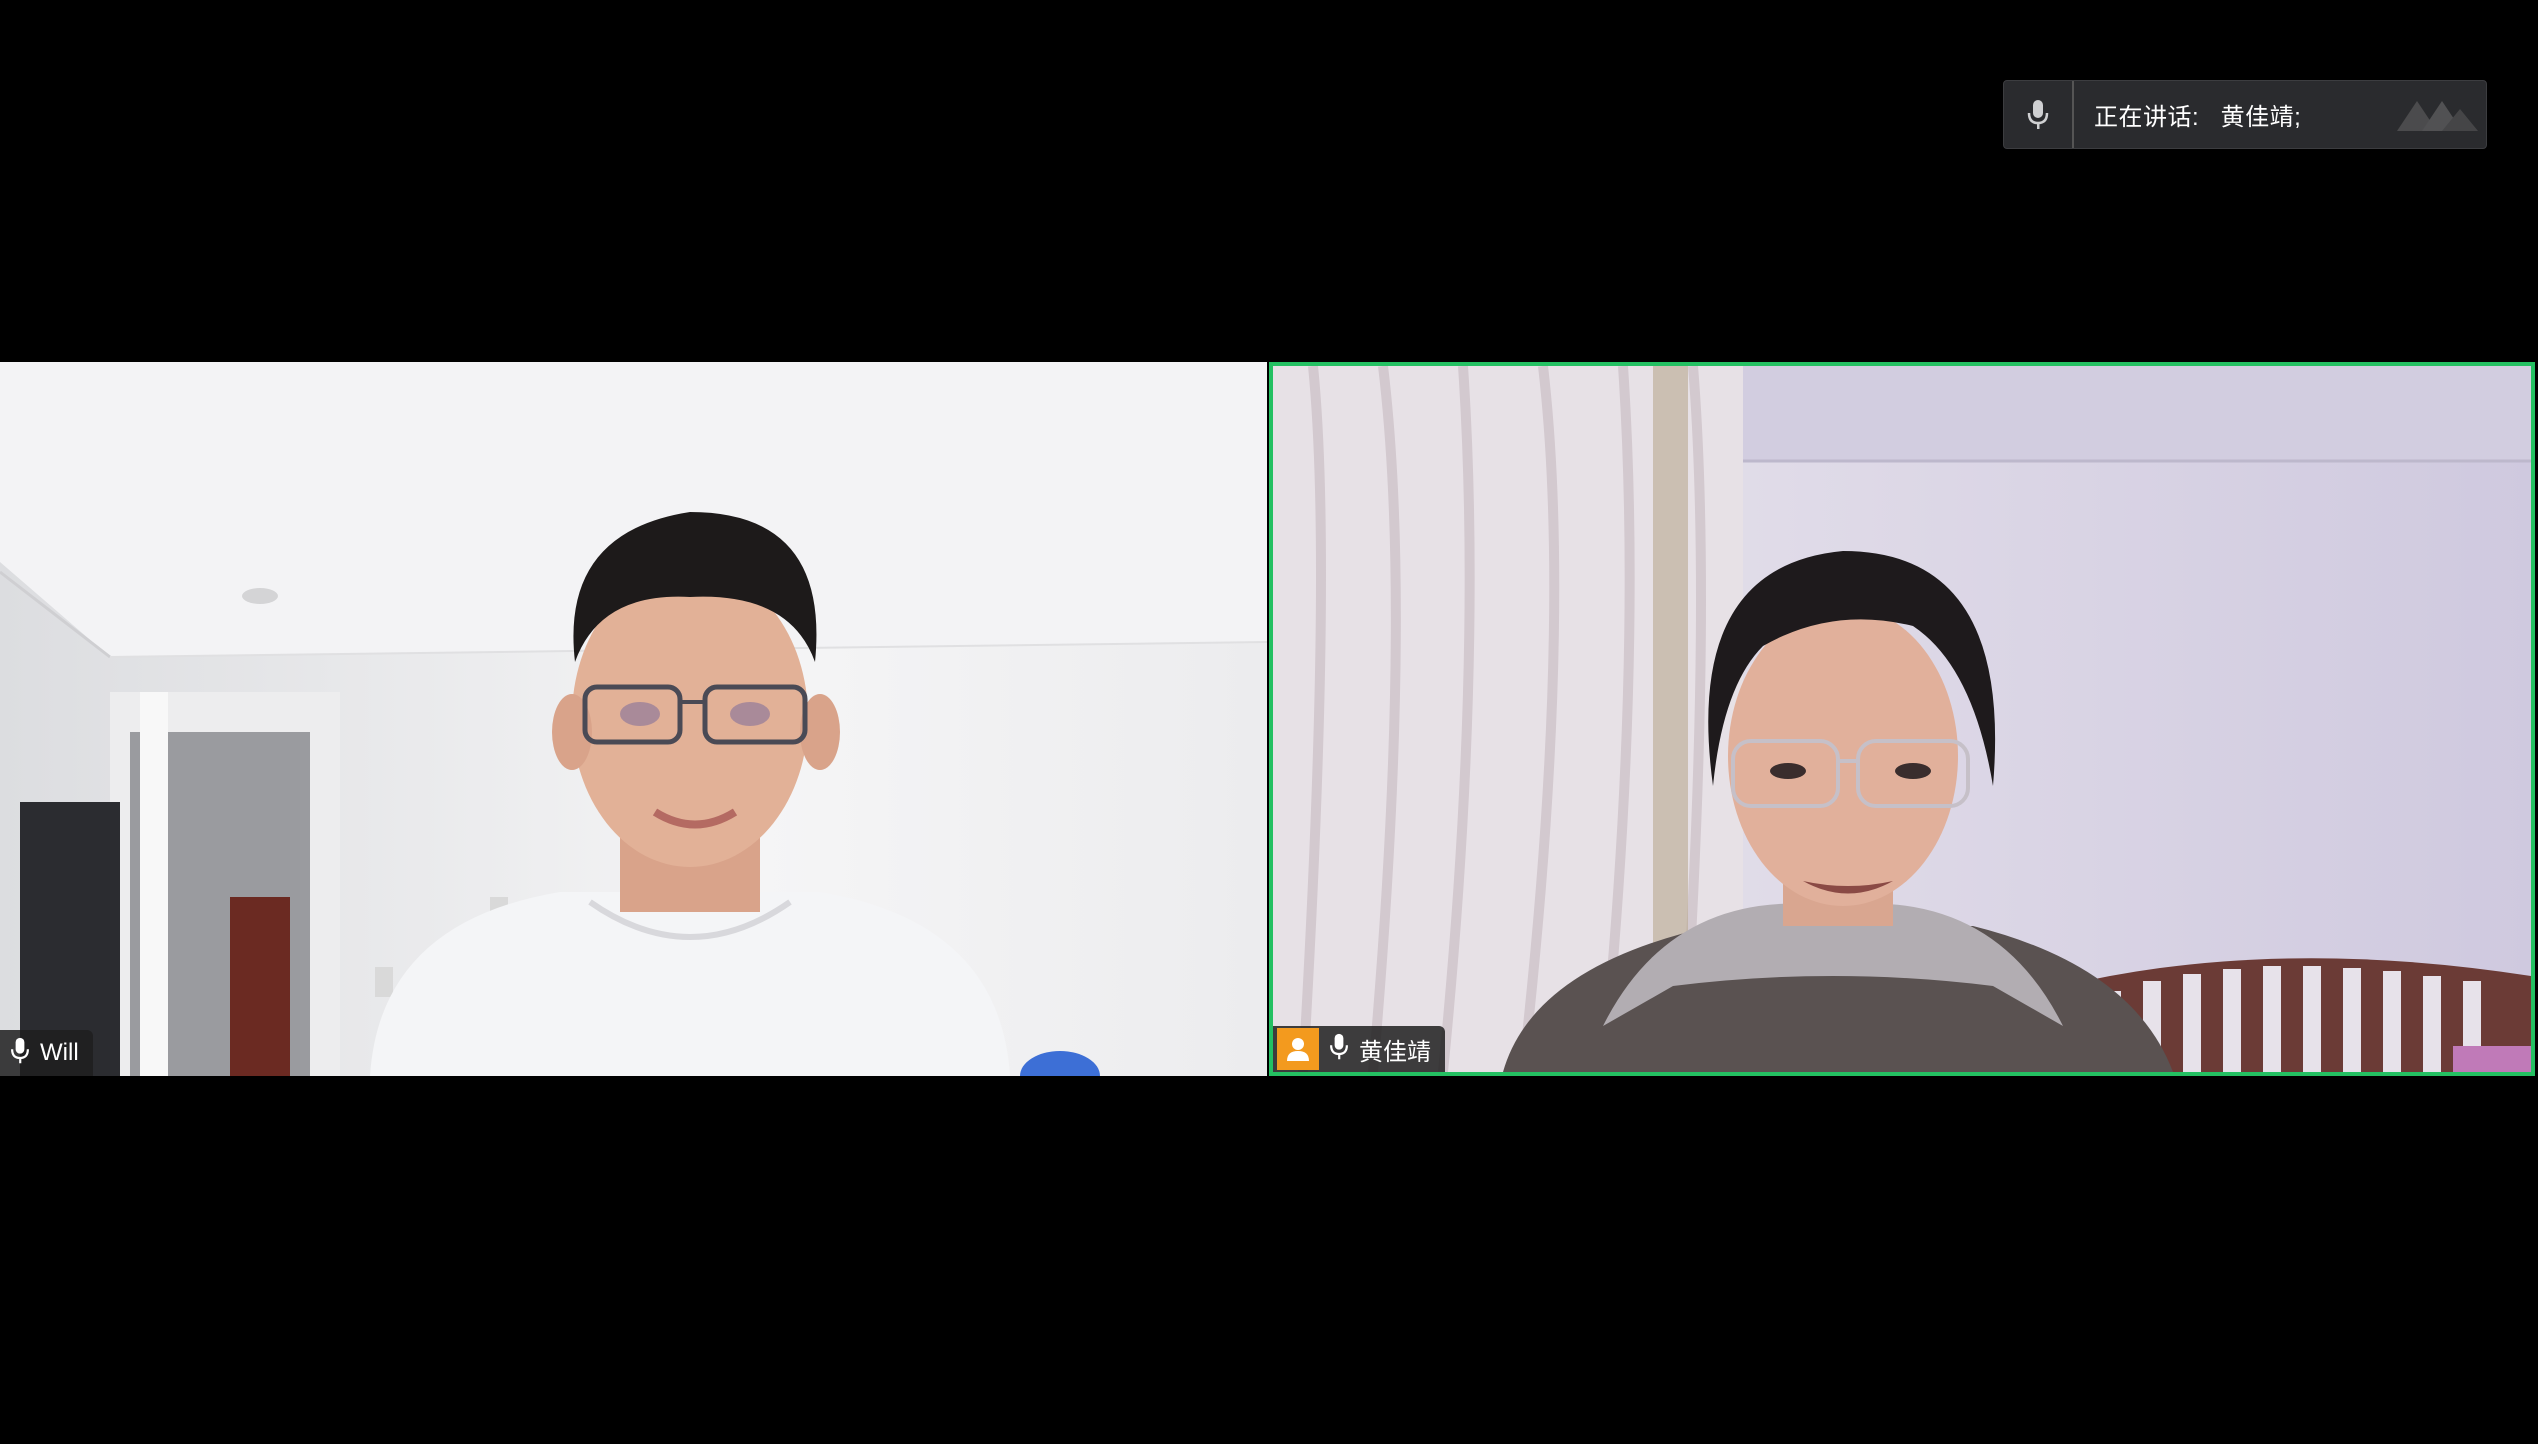  I want to click on participant-name: Will, so click(59, 1052).